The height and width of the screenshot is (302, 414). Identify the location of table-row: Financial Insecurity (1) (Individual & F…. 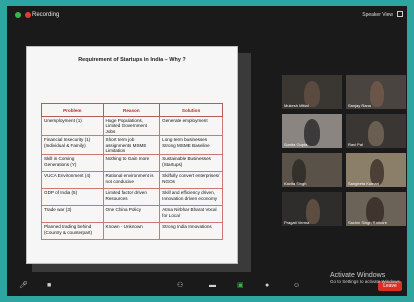
(132, 145).